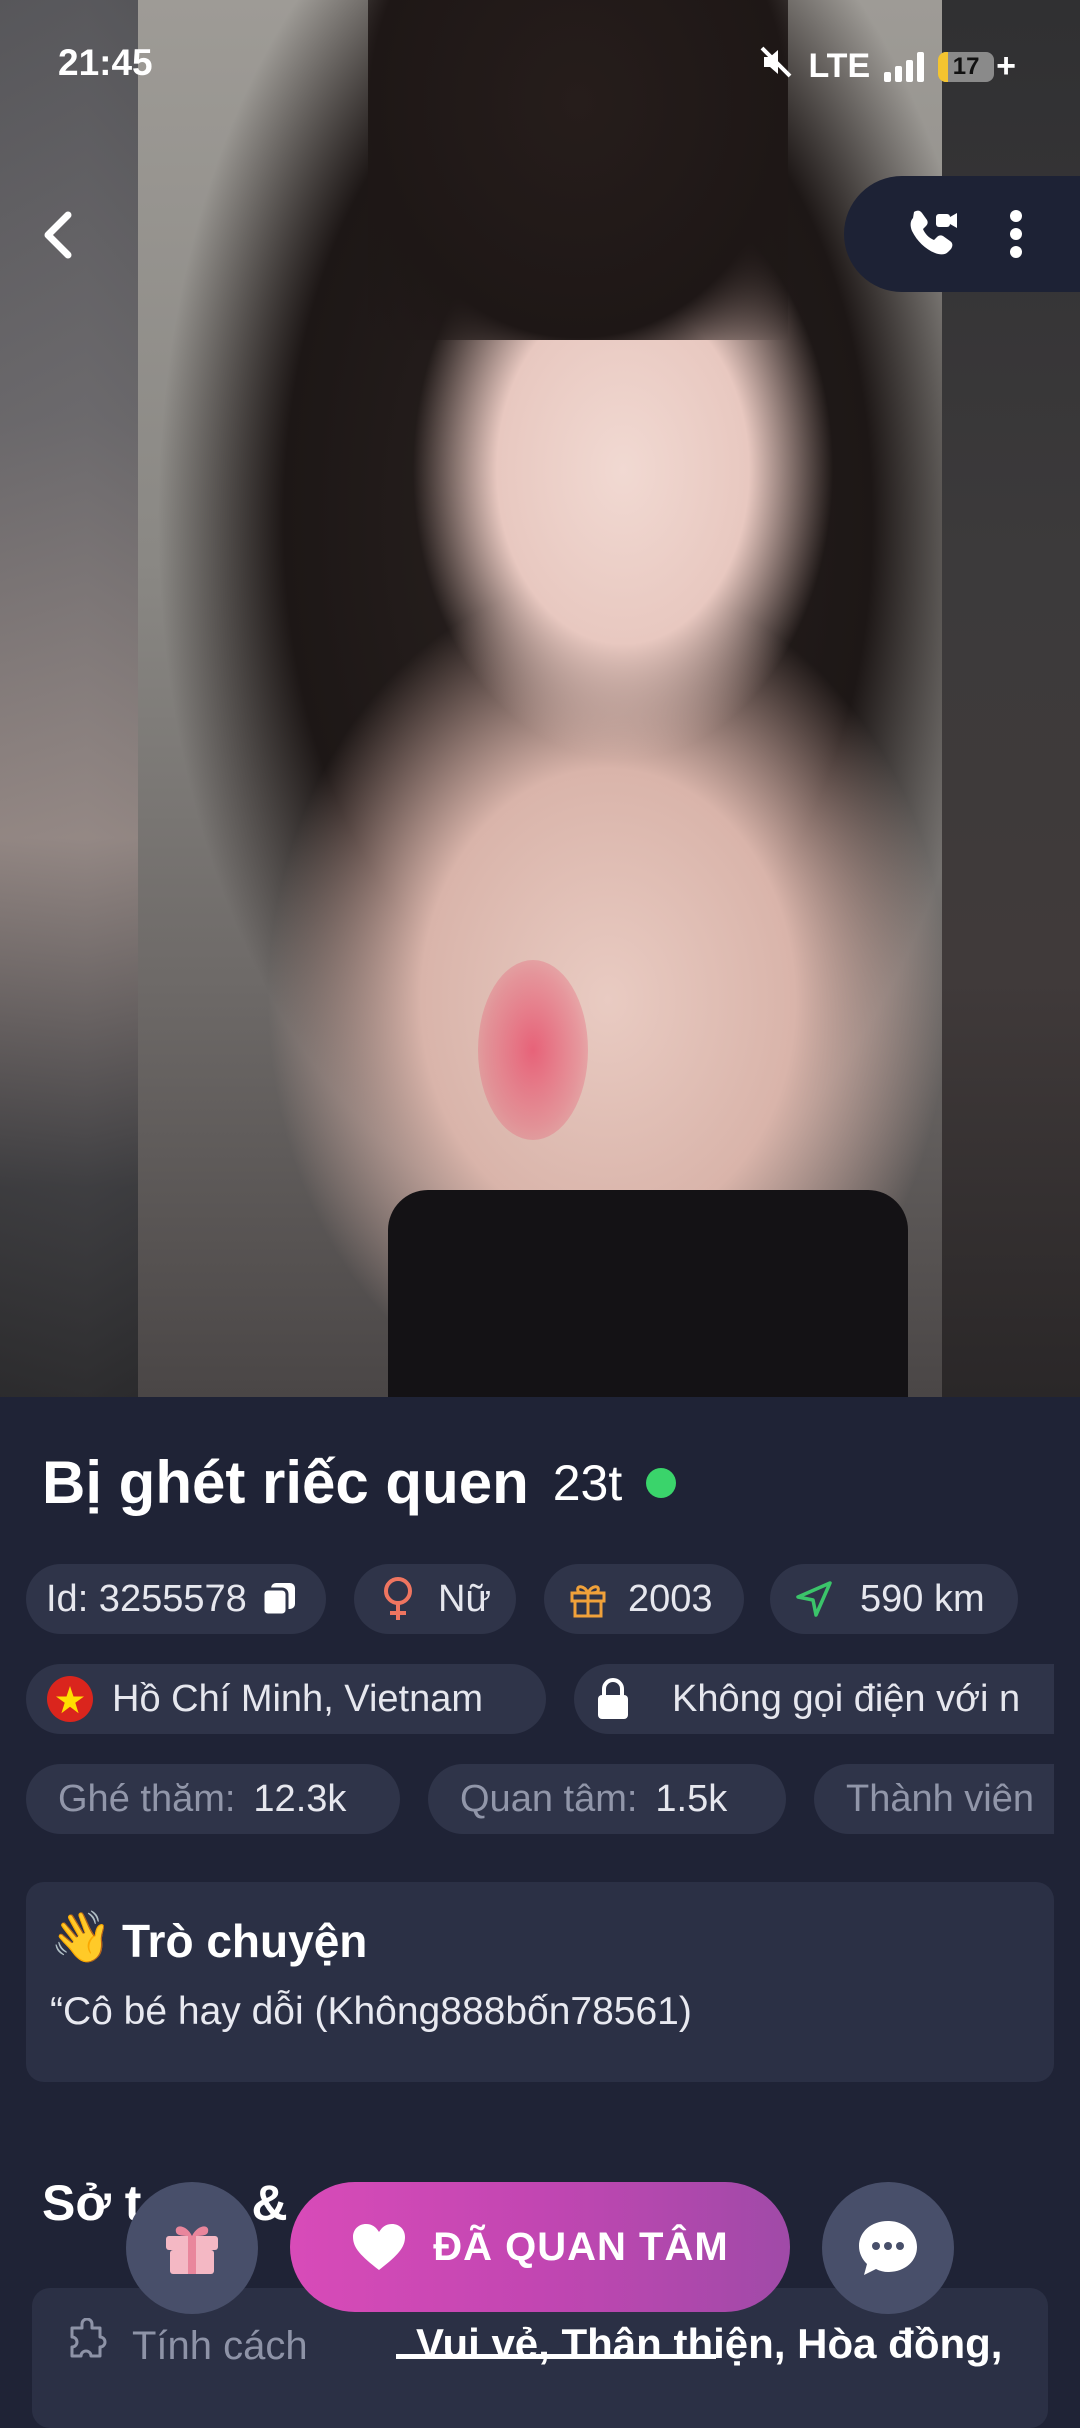 This screenshot has width=1080, height=2428. I want to click on status-icons: LTE 17 +, so click(887, 66).